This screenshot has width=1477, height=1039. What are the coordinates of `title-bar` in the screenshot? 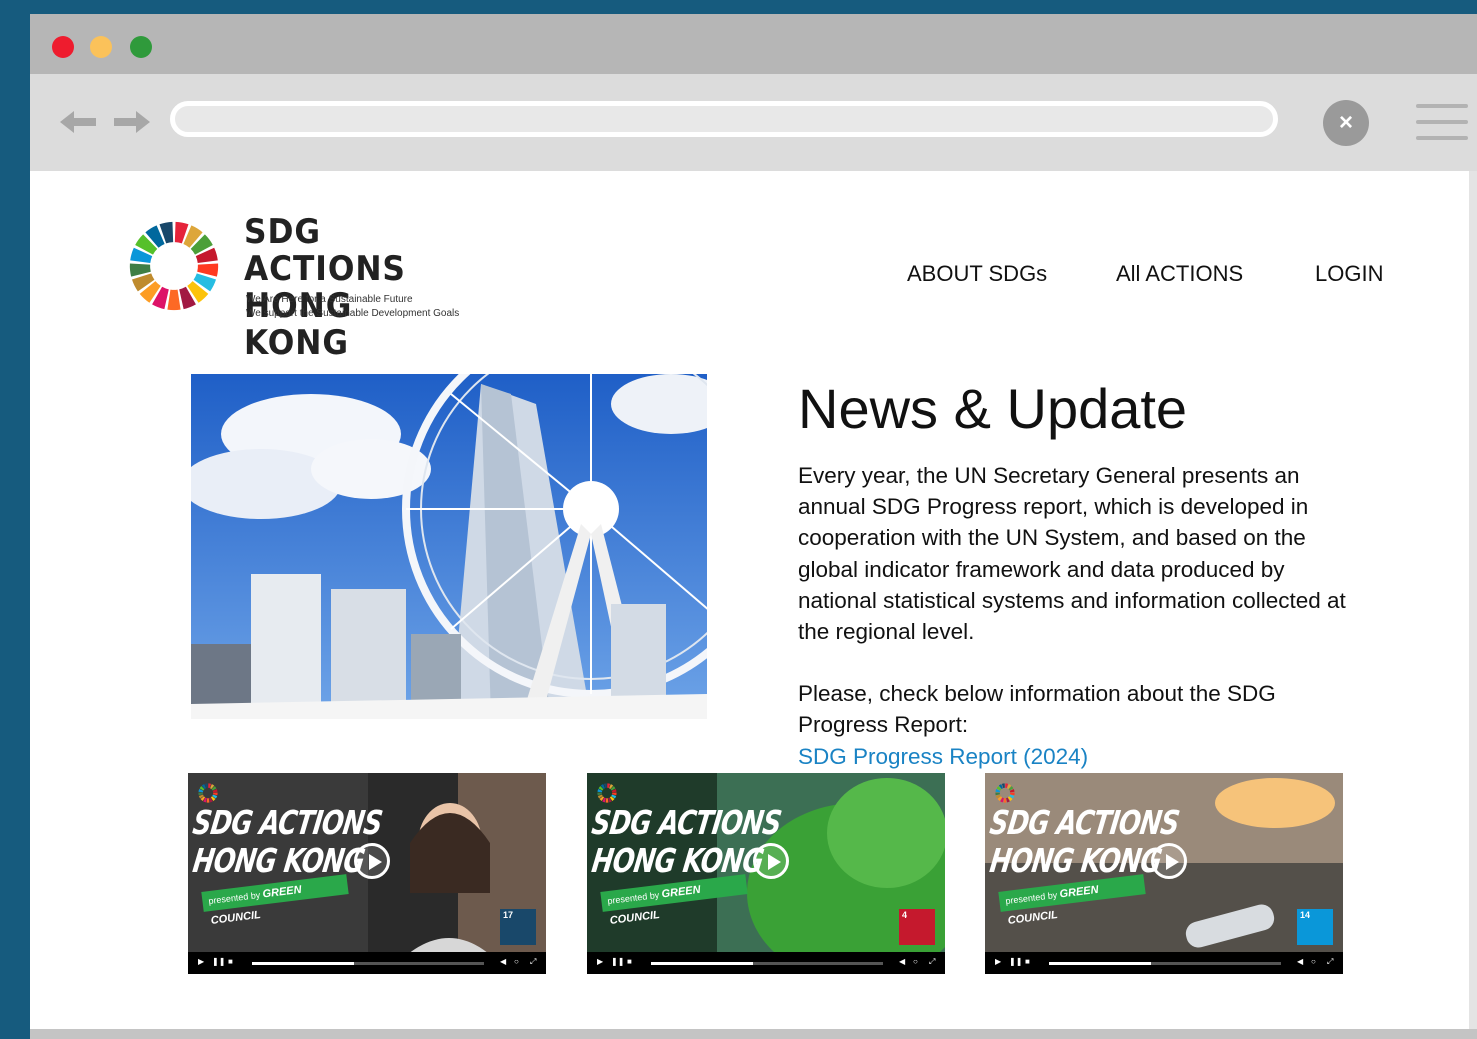 It's located at (753, 44).